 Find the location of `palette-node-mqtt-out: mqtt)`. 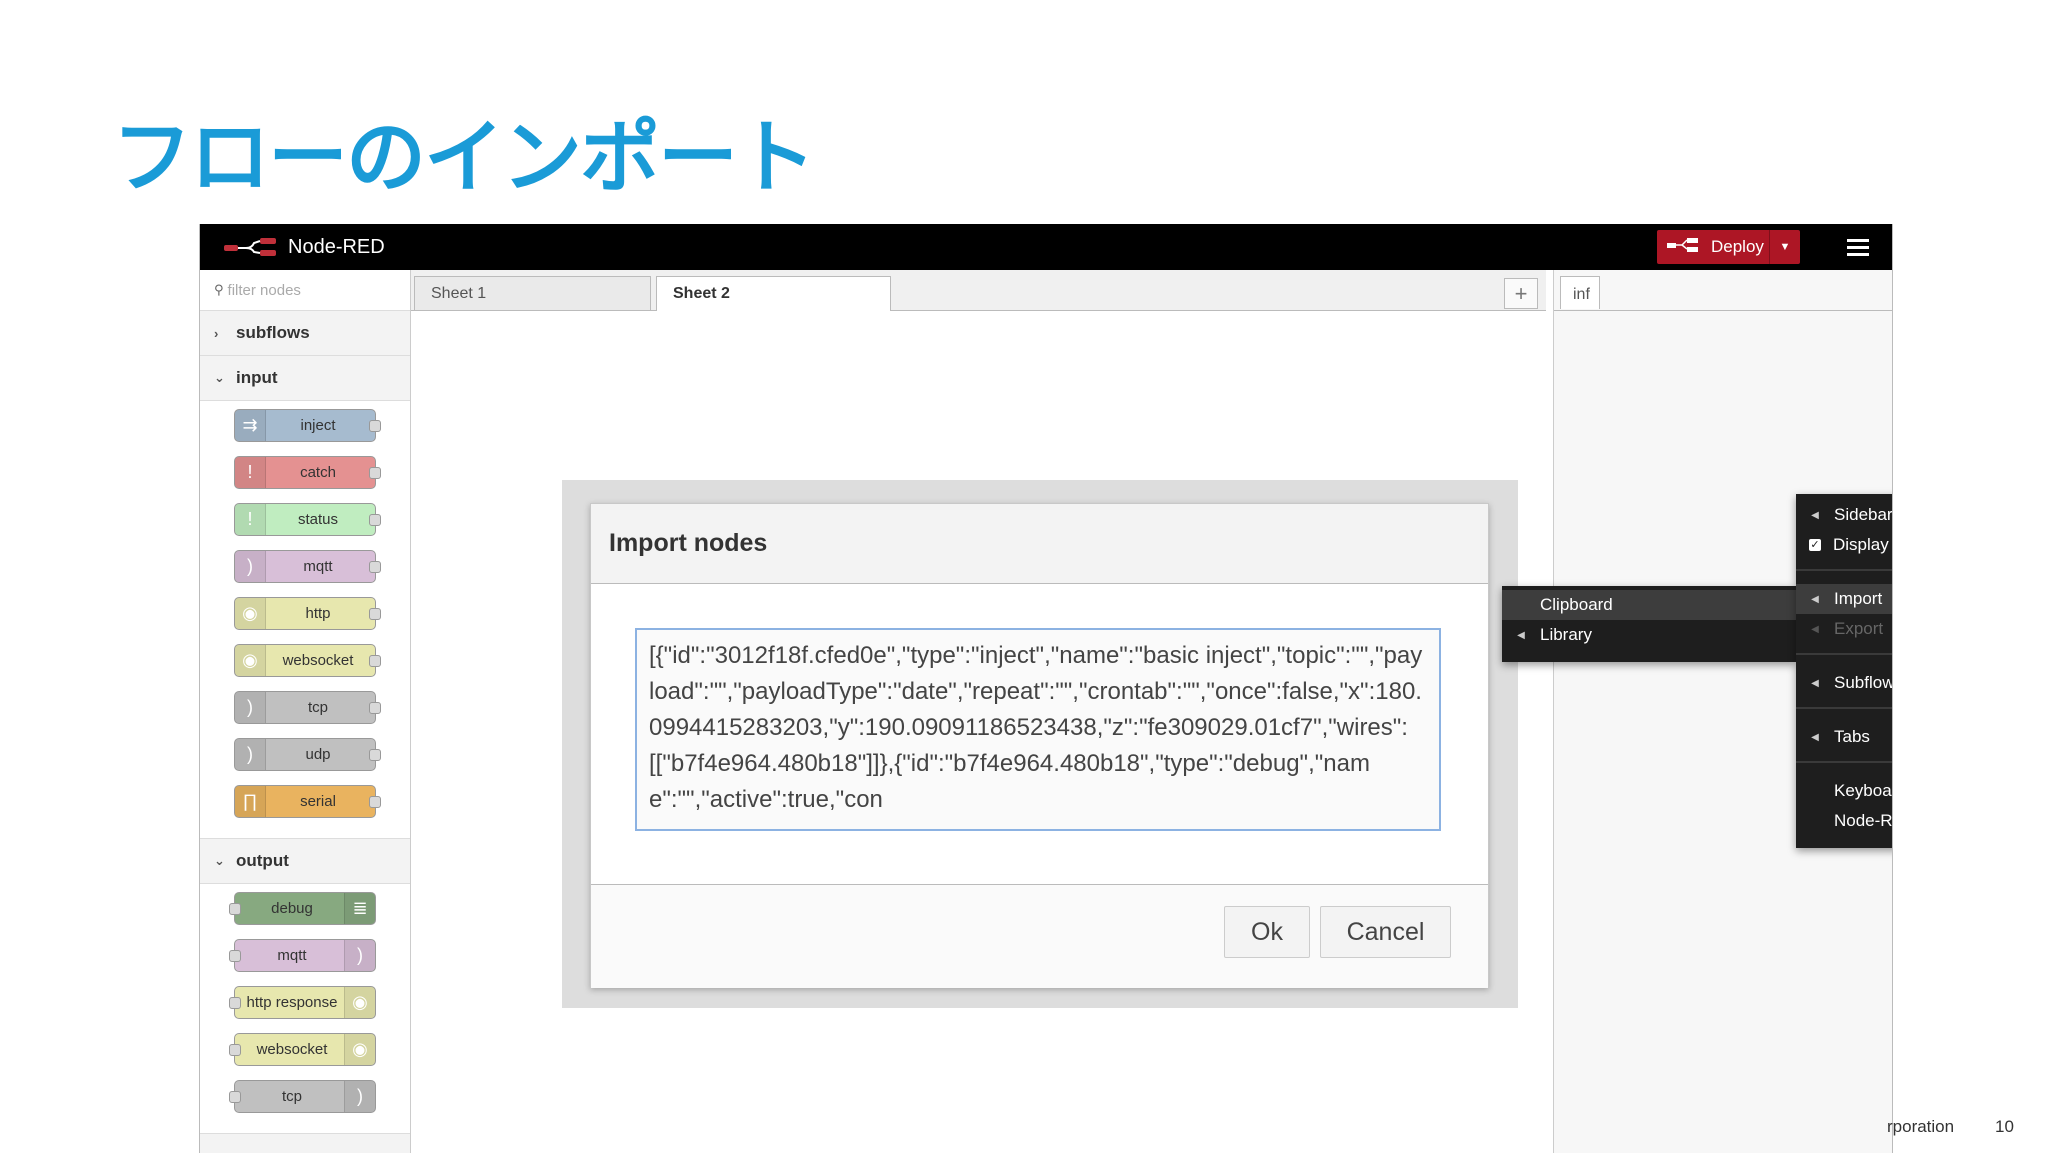

palette-node-mqtt-out: mqtt) is located at coordinates (302, 955).